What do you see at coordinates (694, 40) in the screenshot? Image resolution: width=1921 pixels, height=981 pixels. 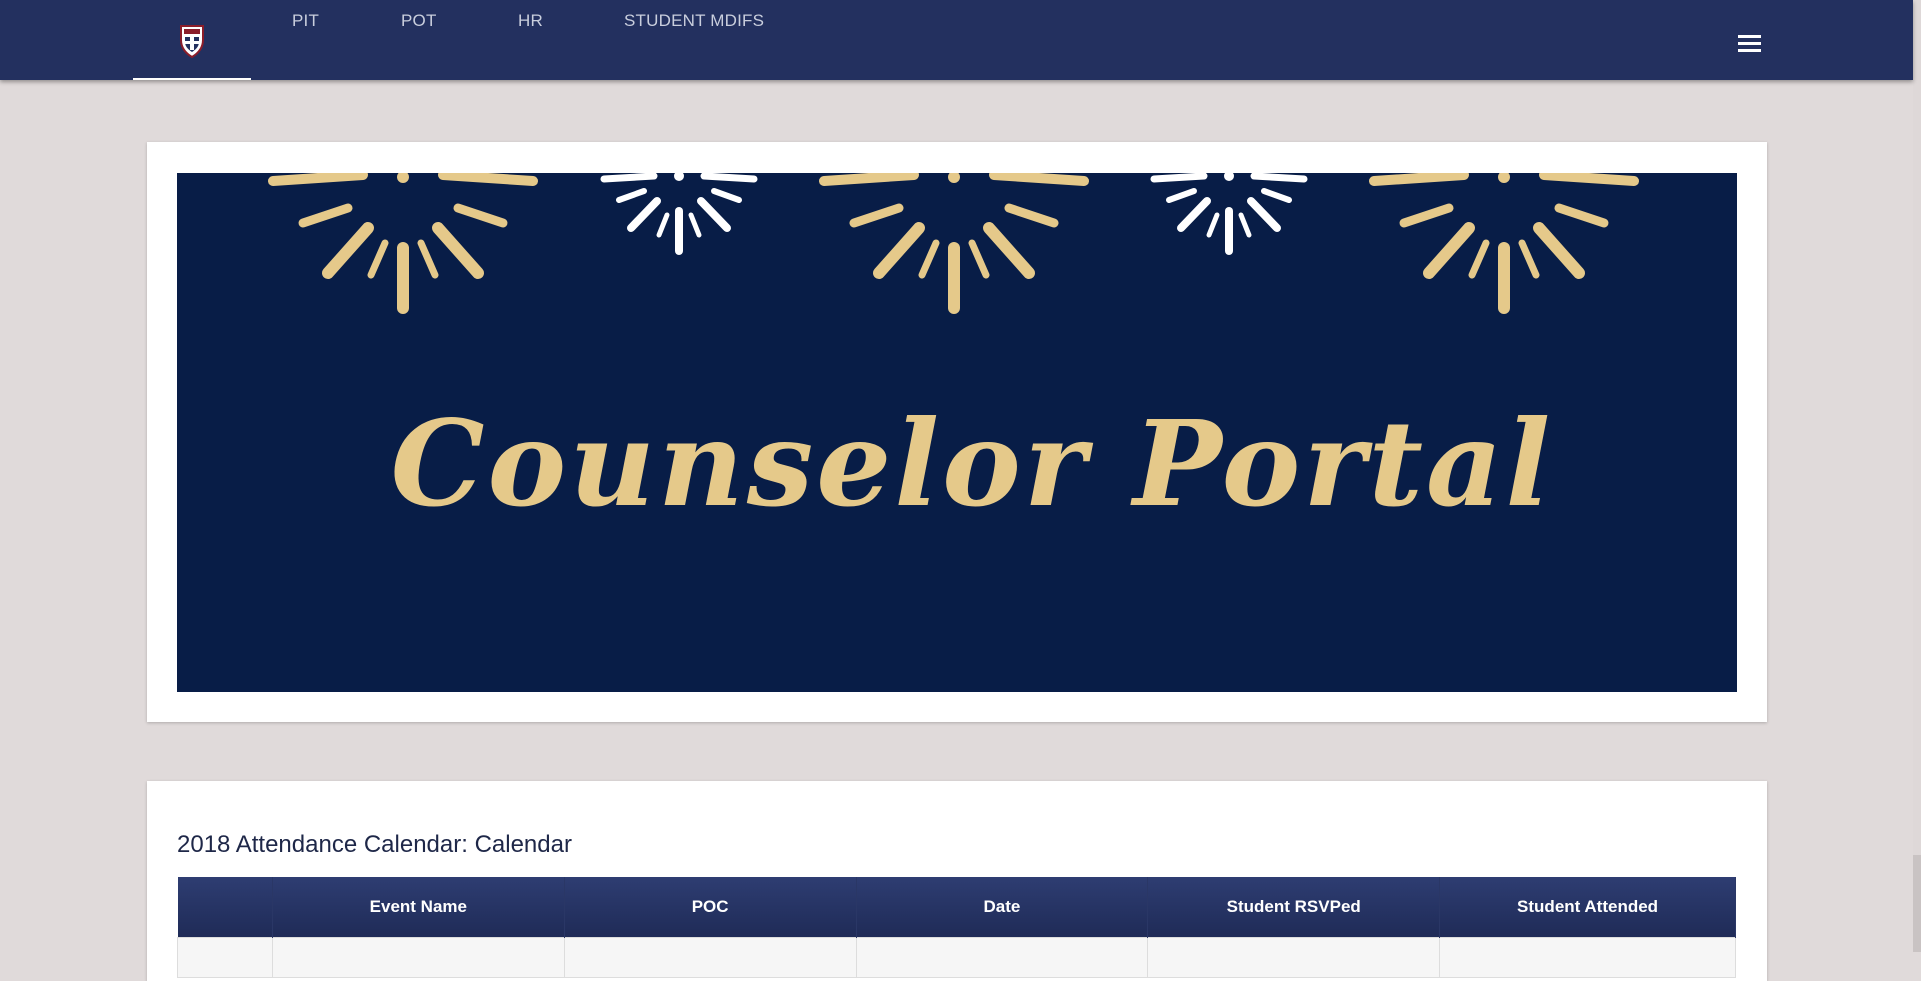 I see `nav-item-student-mdifs: STUDENT MDIFS` at bounding box center [694, 40].